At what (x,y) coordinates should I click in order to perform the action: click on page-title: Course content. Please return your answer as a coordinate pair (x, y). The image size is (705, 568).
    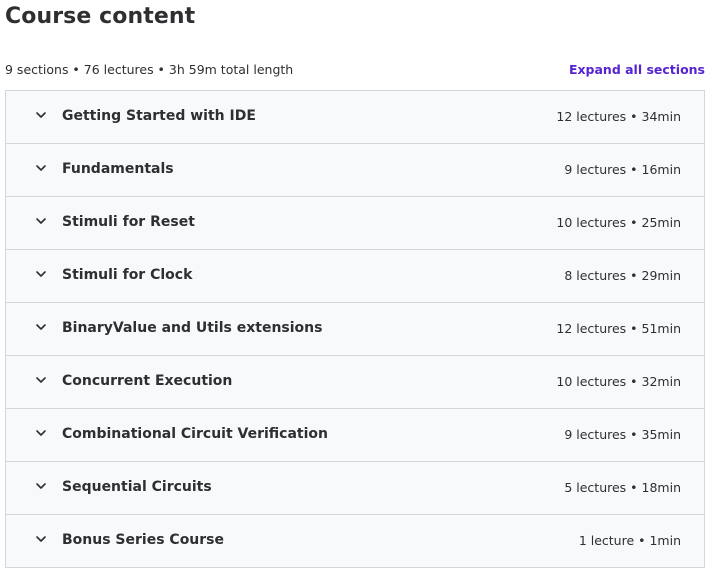
    Looking at the image, I should click on (100, 16).